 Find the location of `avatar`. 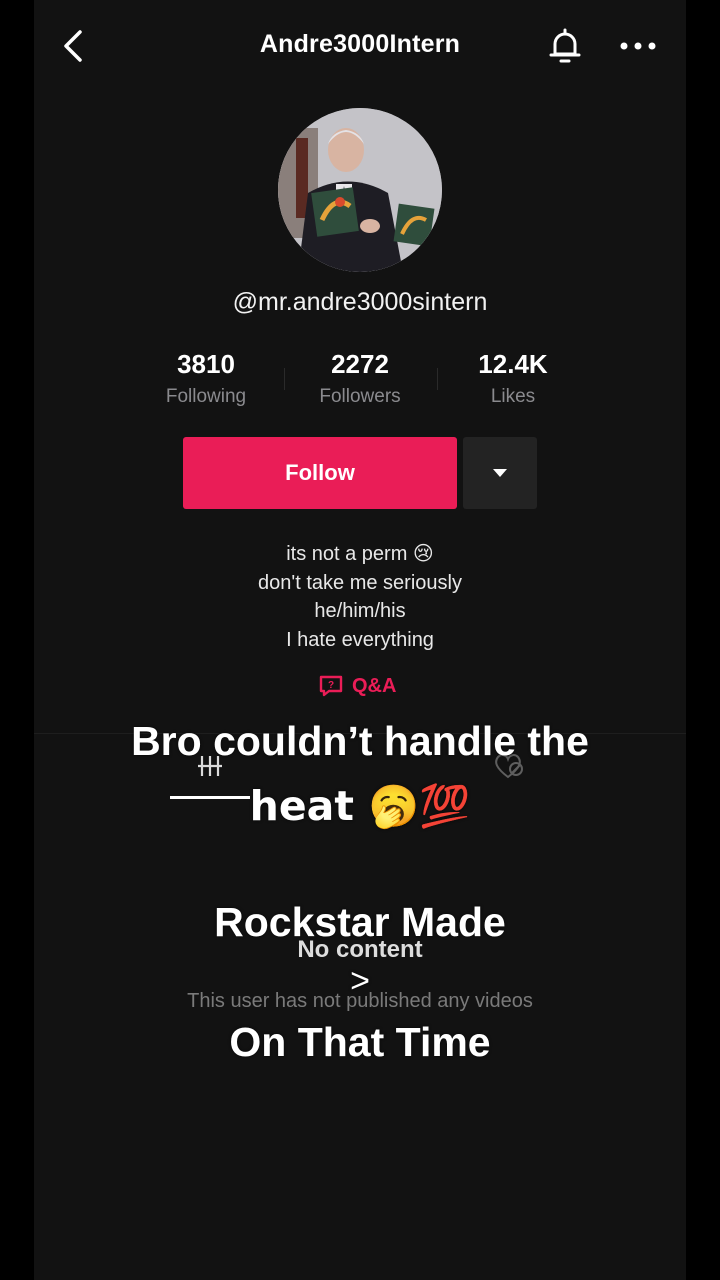

avatar is located at coordinates (360, 190).